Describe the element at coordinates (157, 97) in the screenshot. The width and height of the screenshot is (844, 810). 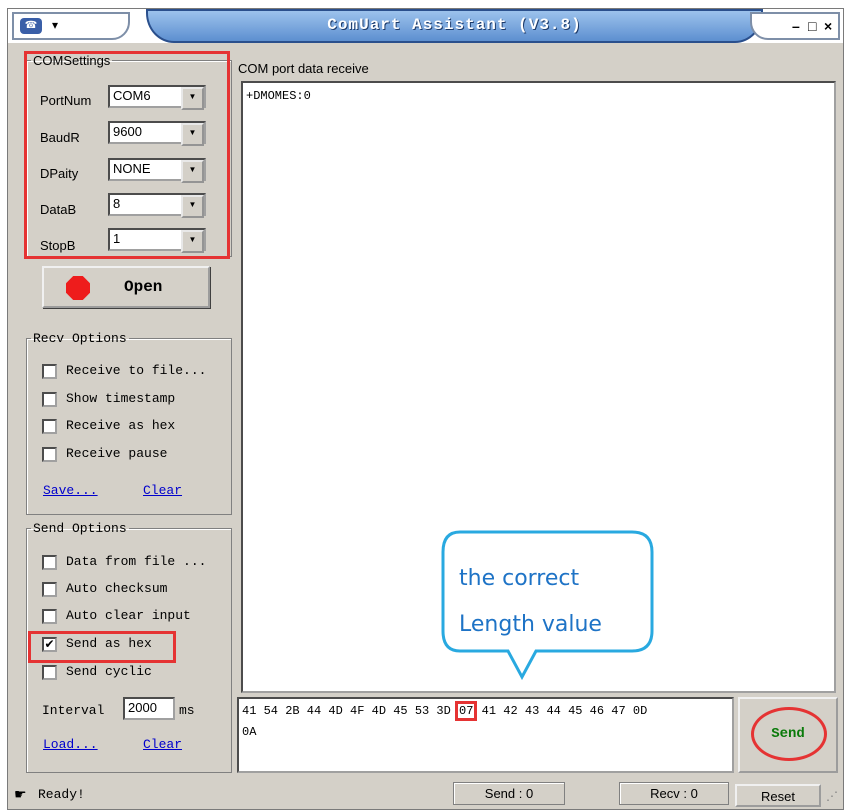
I see `portnum-select: COM6 ▼` at that location.